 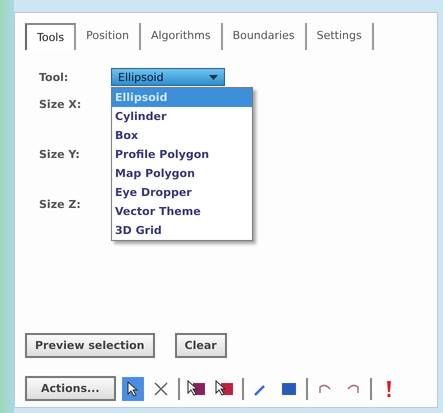 What do you see at coordinates (182, 154) in the screenshot?
I see `dropdown-option: Profile Polygon` at bounding box center [182, 154].